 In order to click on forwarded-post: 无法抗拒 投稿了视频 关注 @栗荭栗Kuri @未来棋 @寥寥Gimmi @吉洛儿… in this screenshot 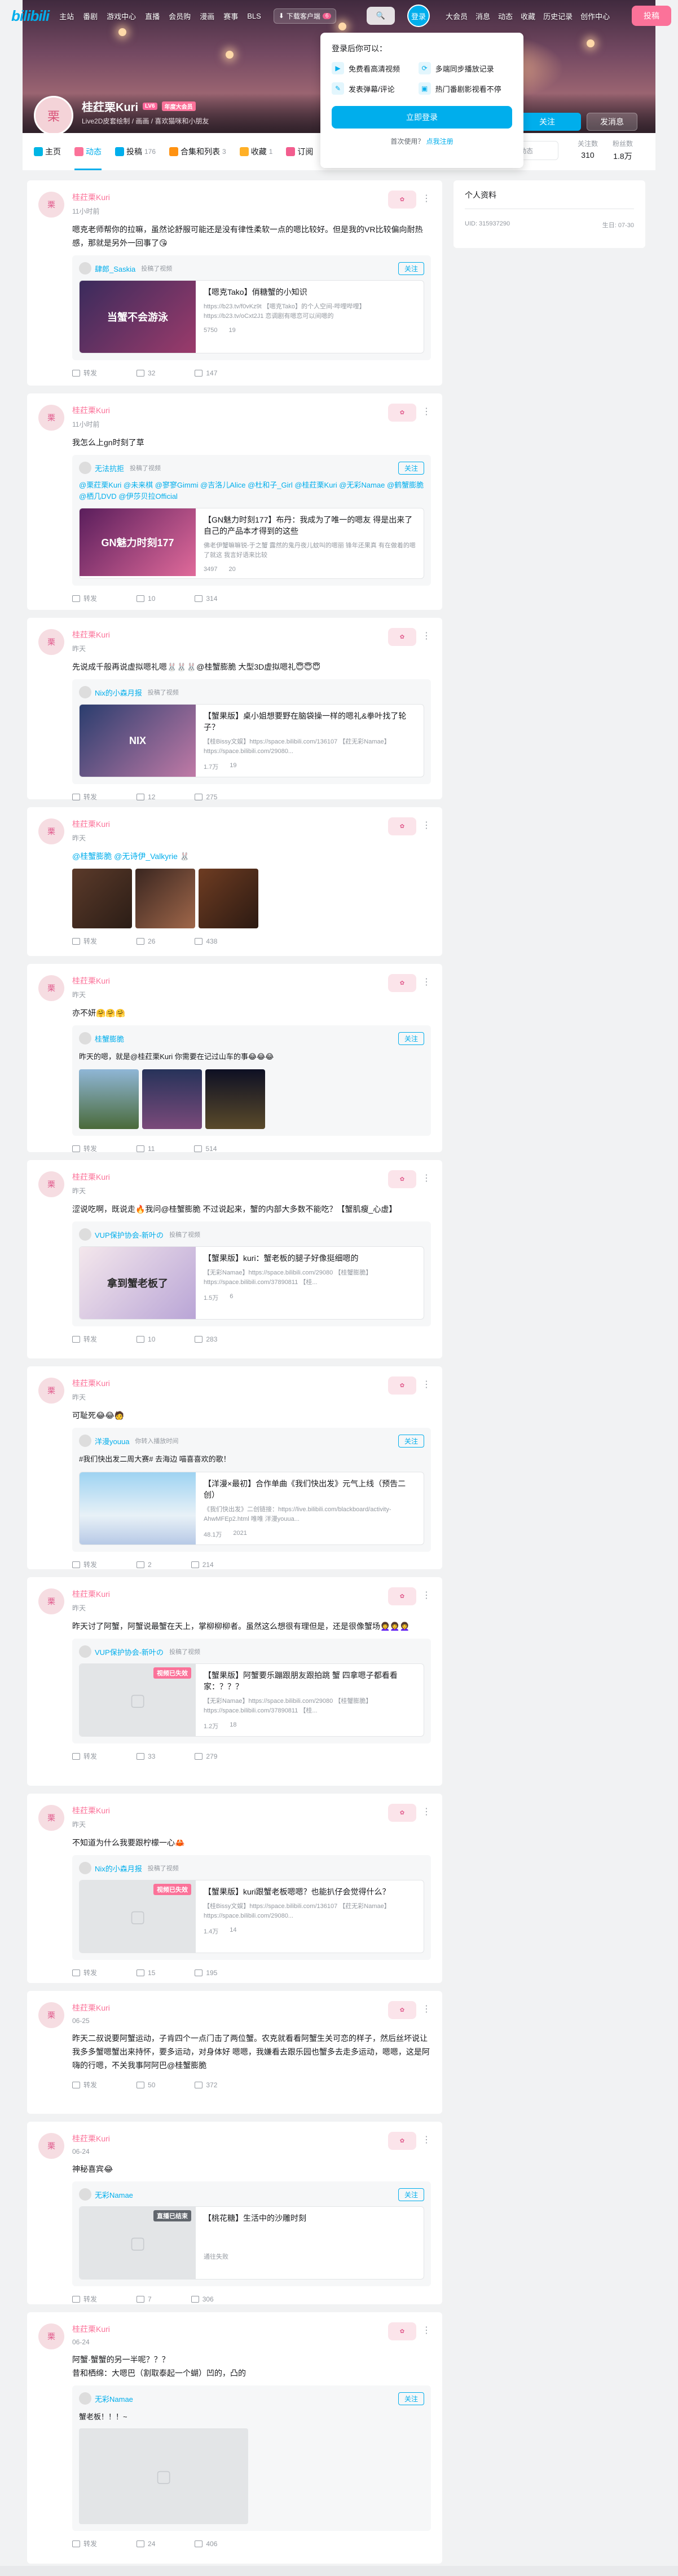, I will do `click(252, 520)`.